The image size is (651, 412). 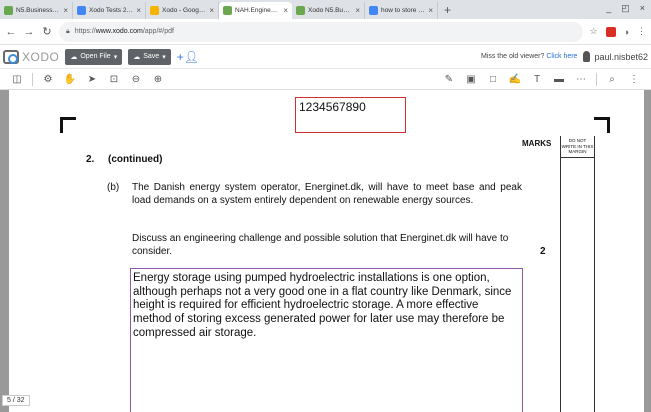 What do you see at coordinates (119, 31) in the screenshot?
I see `url-host: www.xodo.com` at bounding box center [119, 31].